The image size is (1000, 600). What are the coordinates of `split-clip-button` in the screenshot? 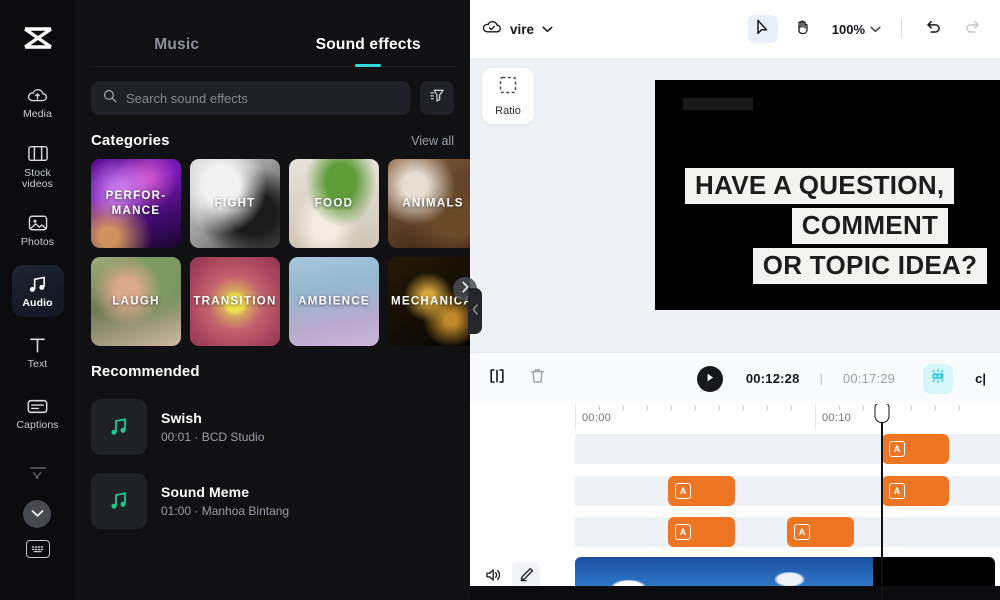 It's located at (497, 379).